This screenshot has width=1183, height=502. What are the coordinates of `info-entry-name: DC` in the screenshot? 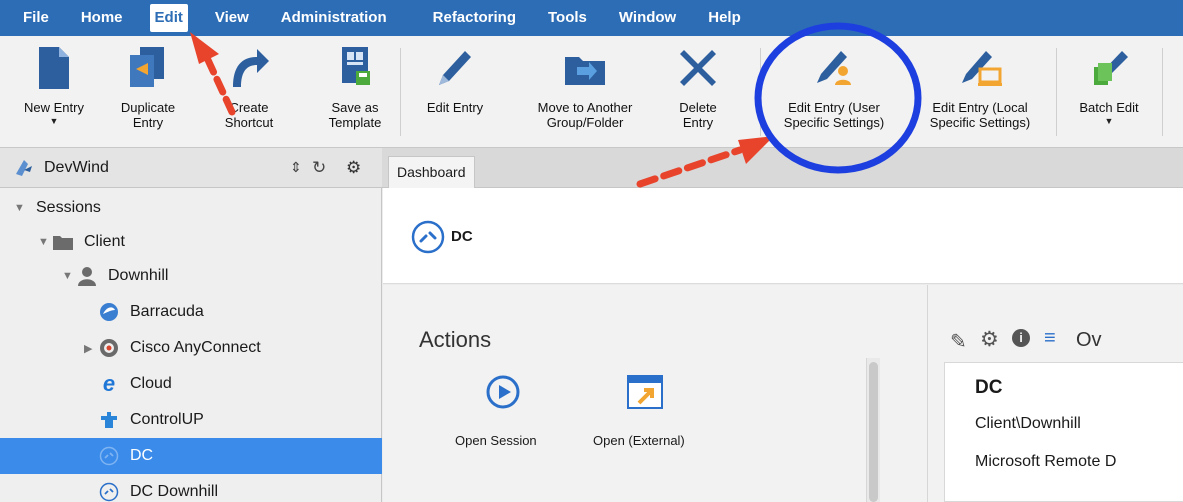 It's located at (989, 387).